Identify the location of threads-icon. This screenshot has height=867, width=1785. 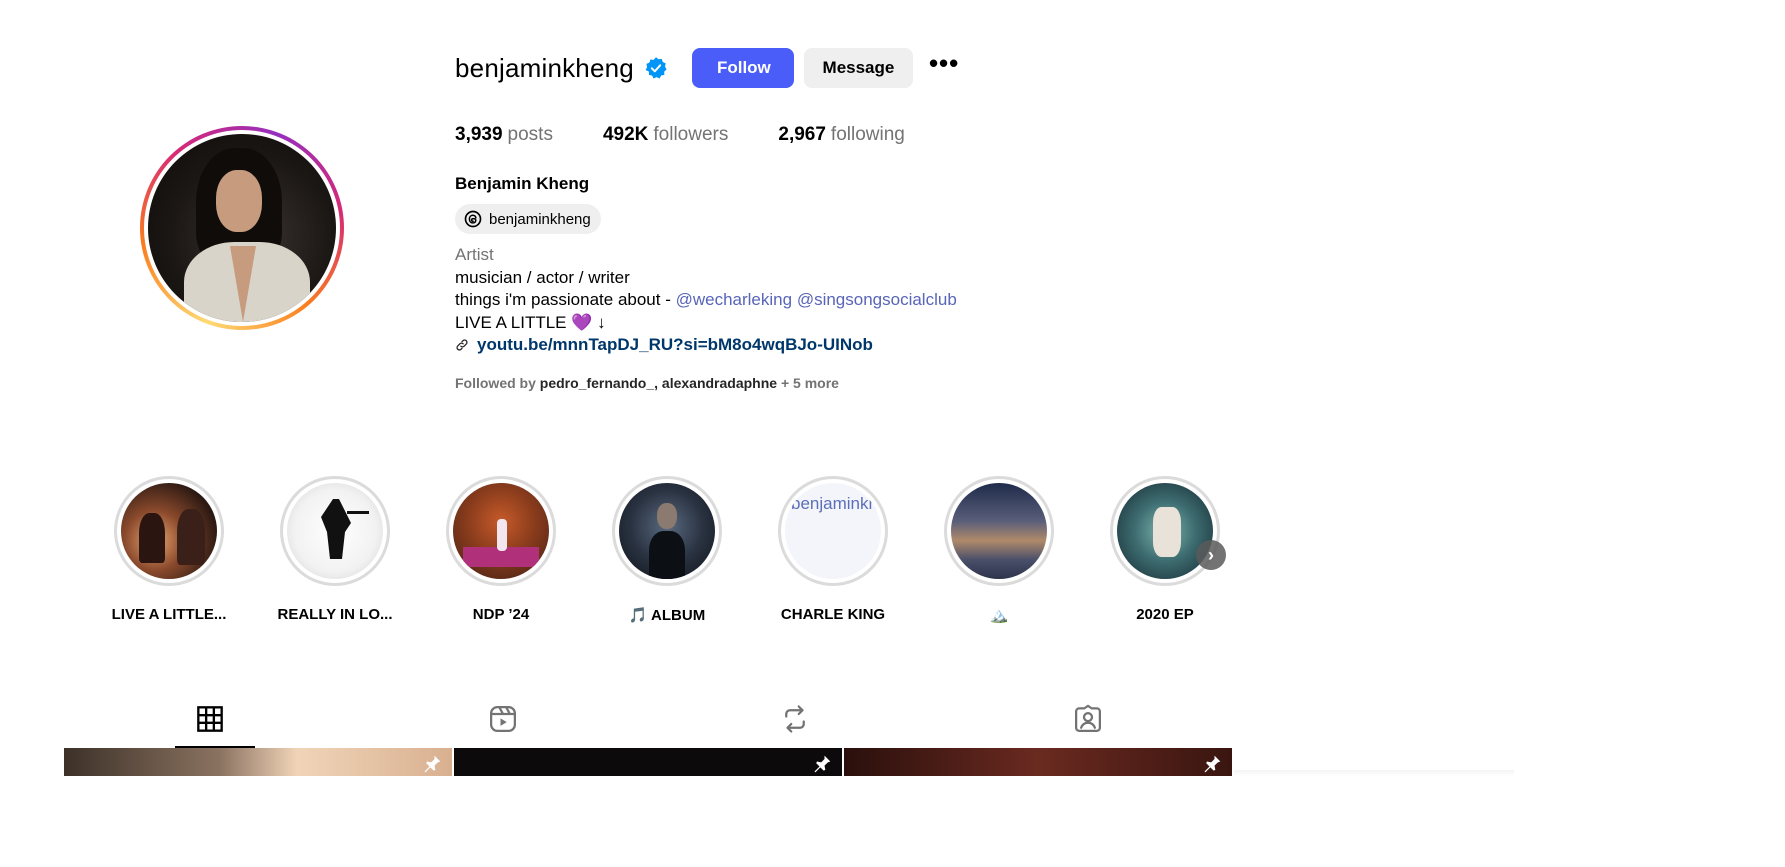
(473, 219).